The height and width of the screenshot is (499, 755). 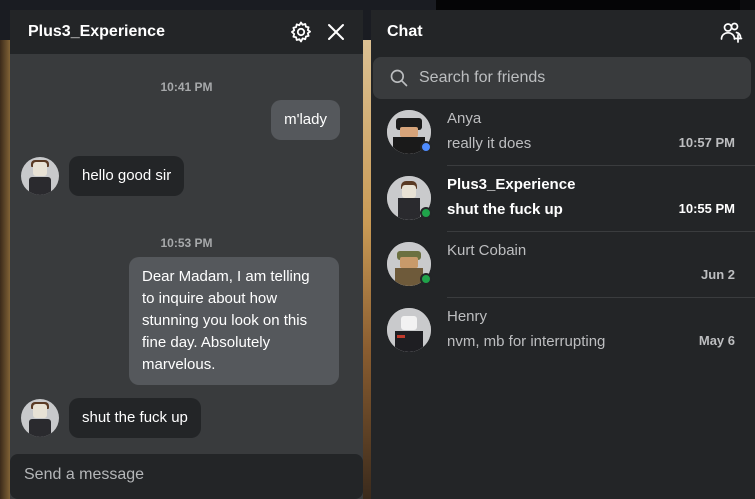 What do you see at coordinates (426, 147) in the screenshot?
I see `presence-online-indicator` at bounding box center [426, 147].